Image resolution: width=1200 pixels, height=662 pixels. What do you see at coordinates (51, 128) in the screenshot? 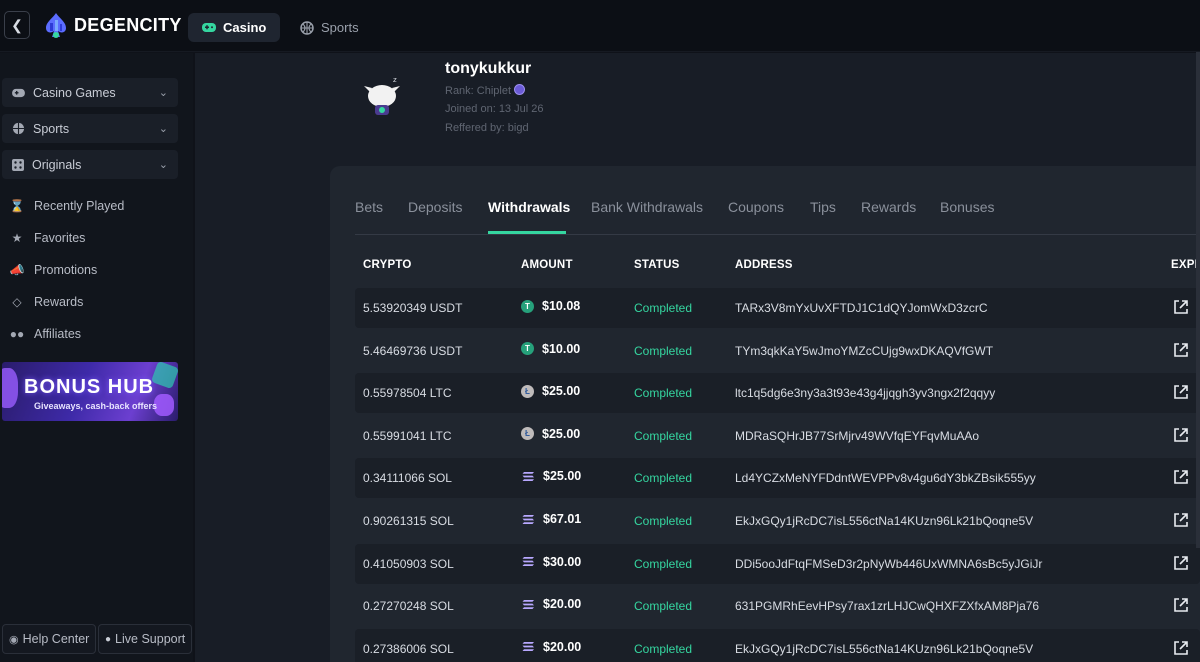
I see `sidebar-group-label: Sports` at bounding box center [51, 128].